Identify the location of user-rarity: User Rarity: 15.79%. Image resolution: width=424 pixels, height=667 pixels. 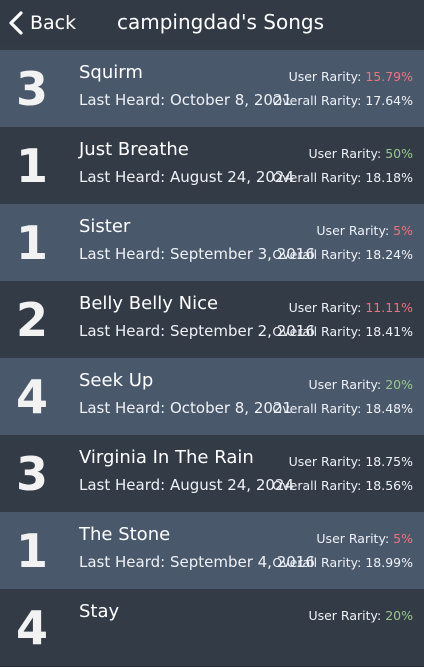
(351, 76).